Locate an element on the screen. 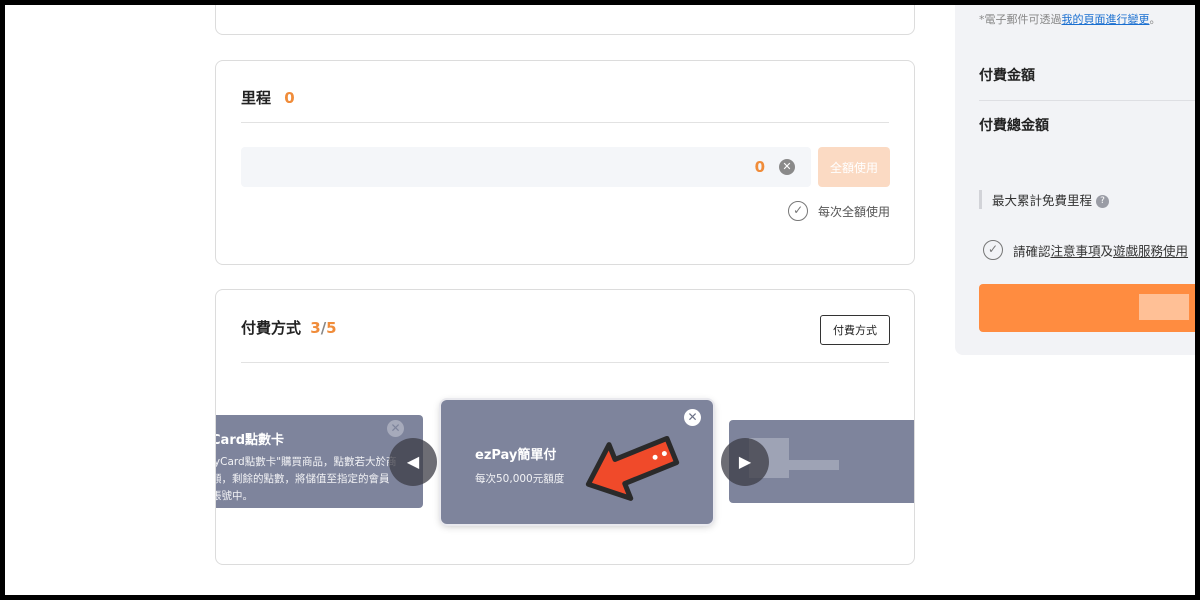 The width and height of the screenshot is (1200, 600). email-note: *電子郵件可透過我的頁面進行變更。 is located at coordinates (1070, 19).